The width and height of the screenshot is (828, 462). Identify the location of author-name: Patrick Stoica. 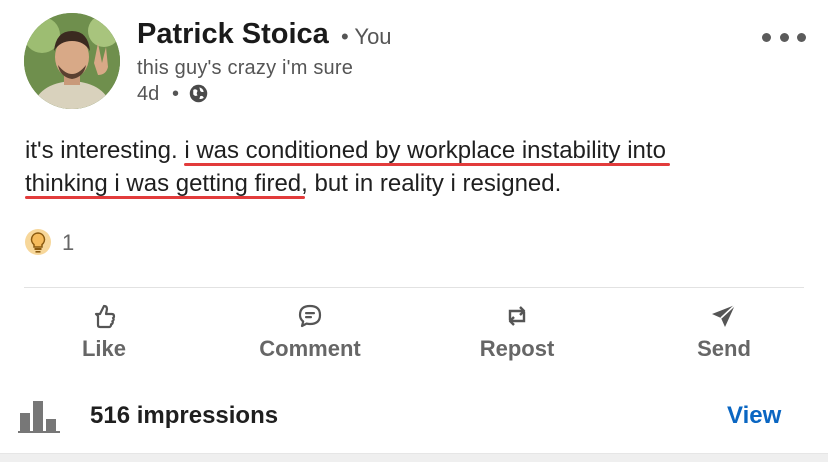
(233, 34).